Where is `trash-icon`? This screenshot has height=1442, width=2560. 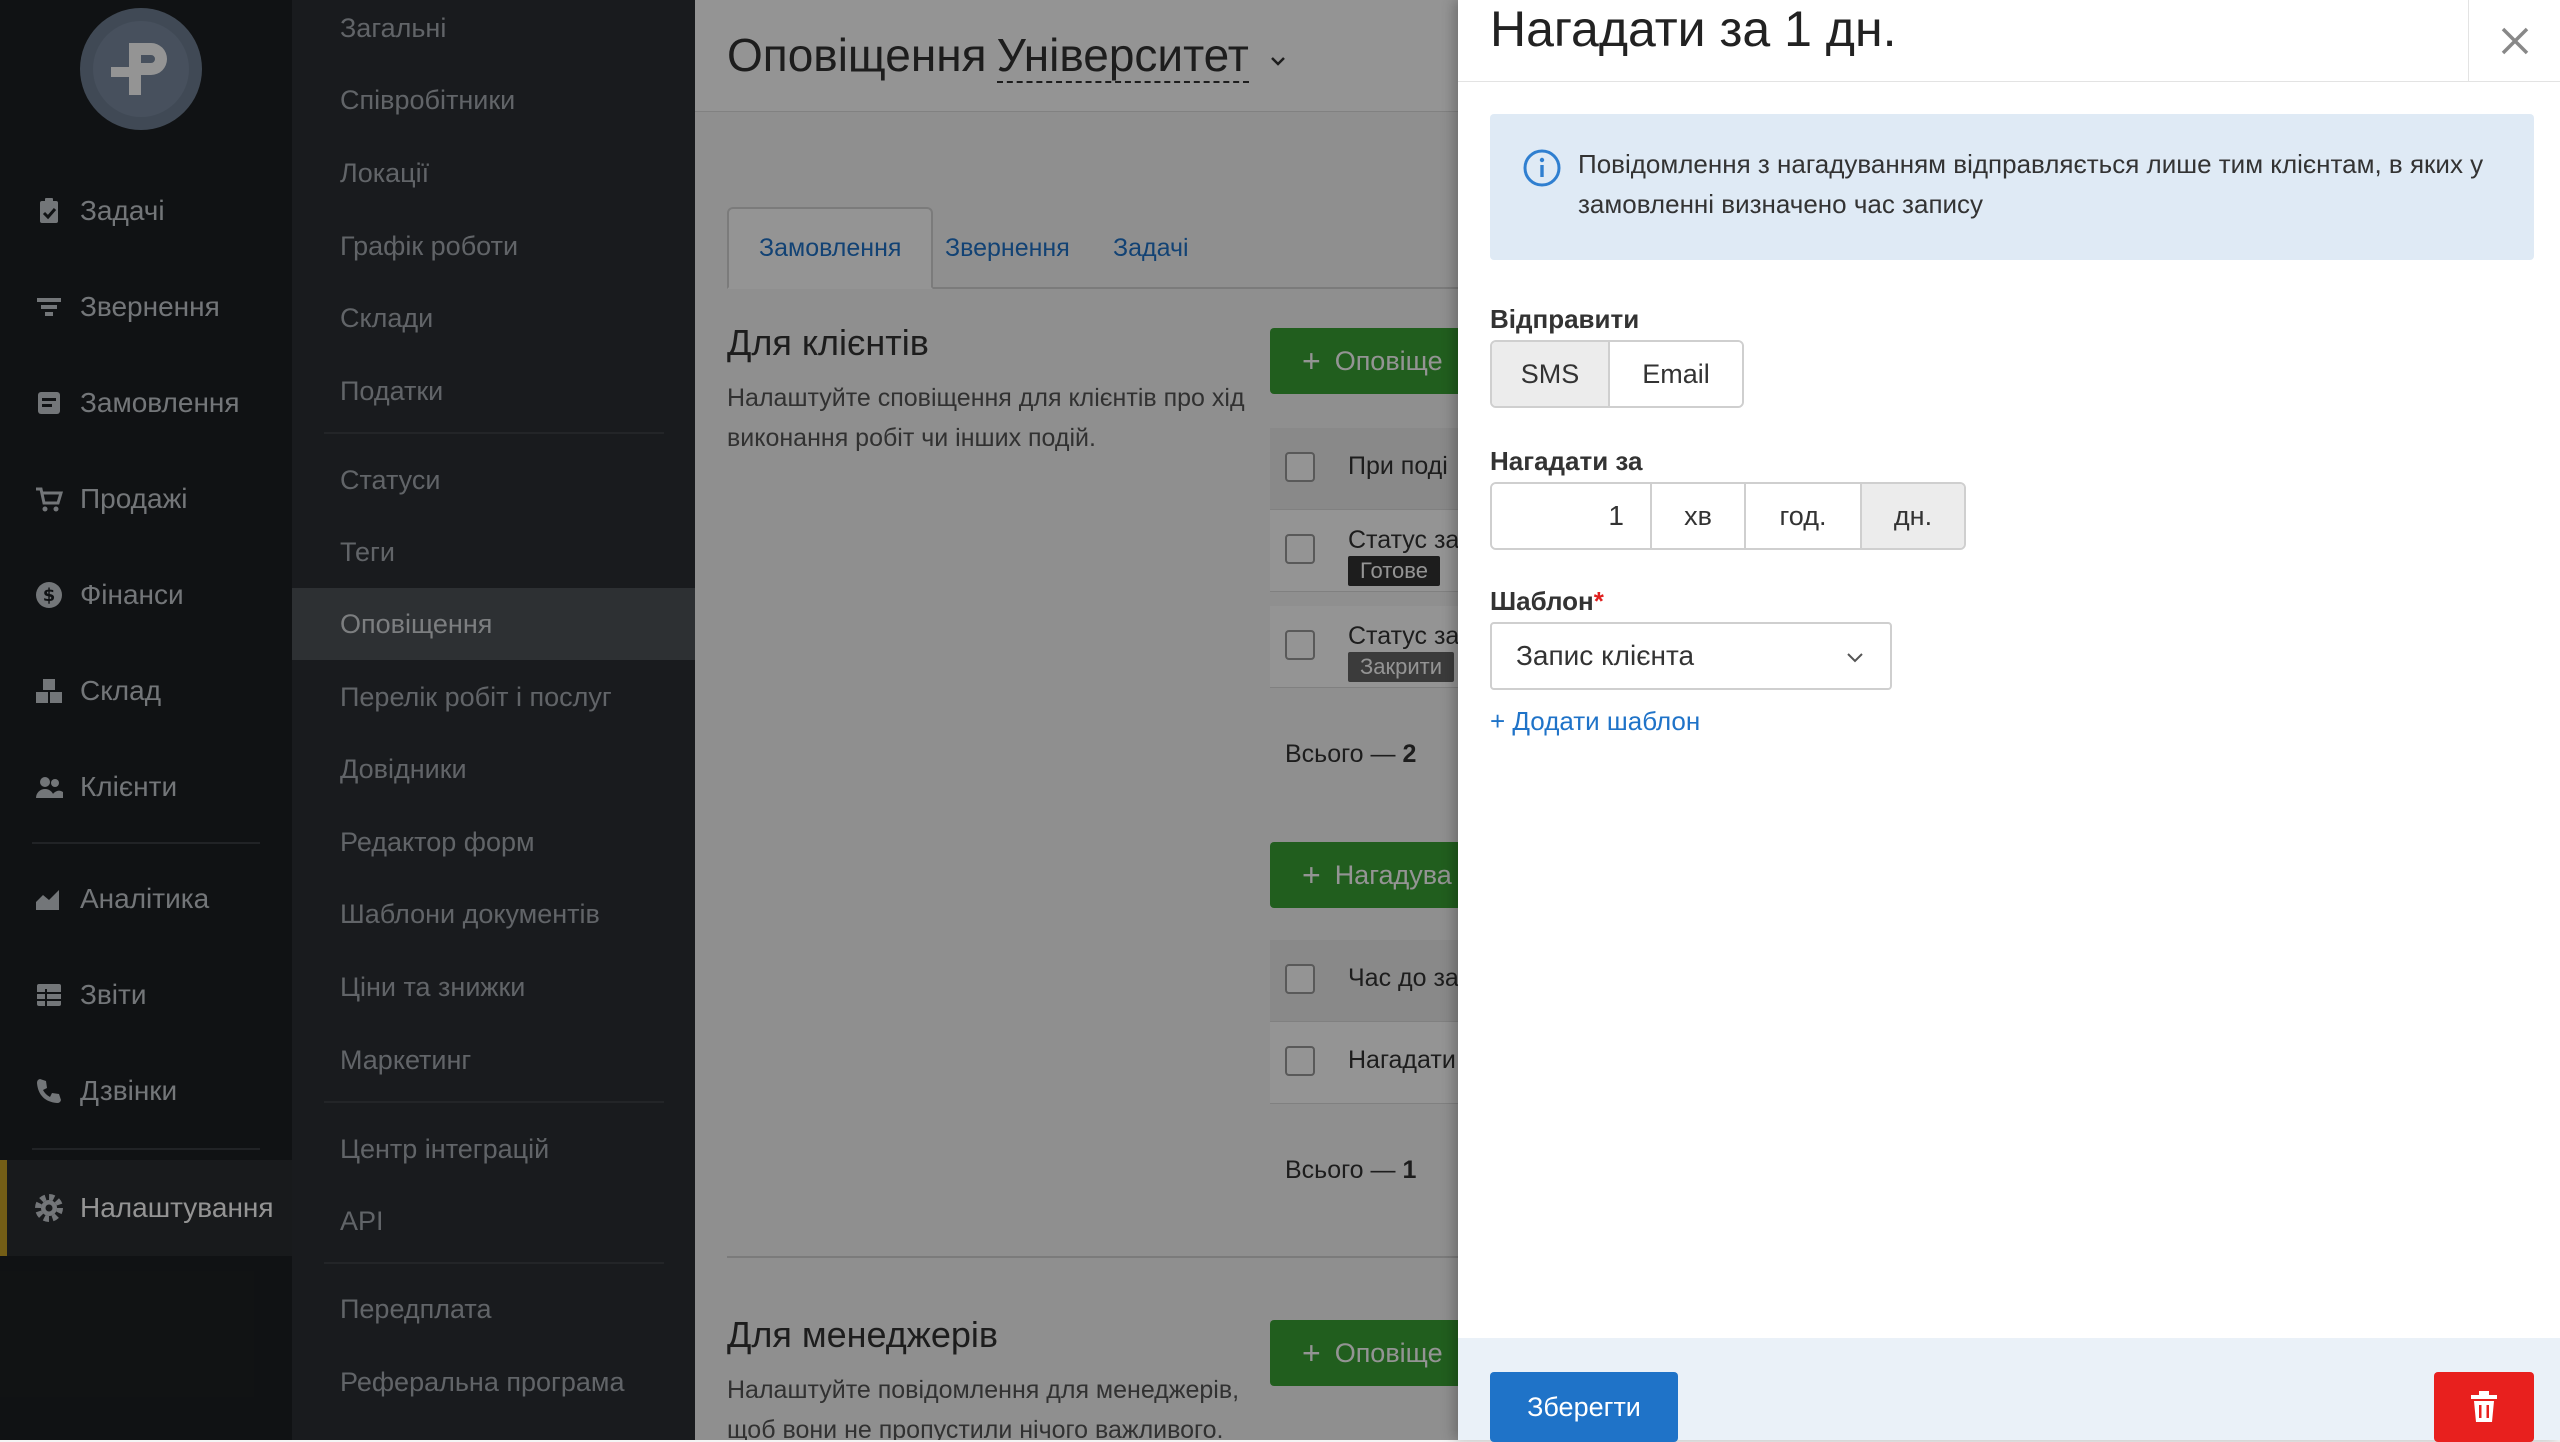 trash-icon is located at coordinates (2484, 1406).